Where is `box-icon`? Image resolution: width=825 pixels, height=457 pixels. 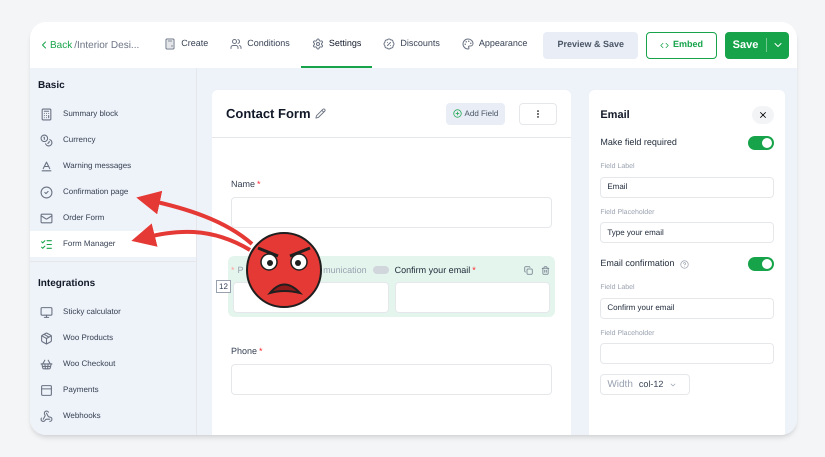
box-icon is located at coordinates (46, 338).